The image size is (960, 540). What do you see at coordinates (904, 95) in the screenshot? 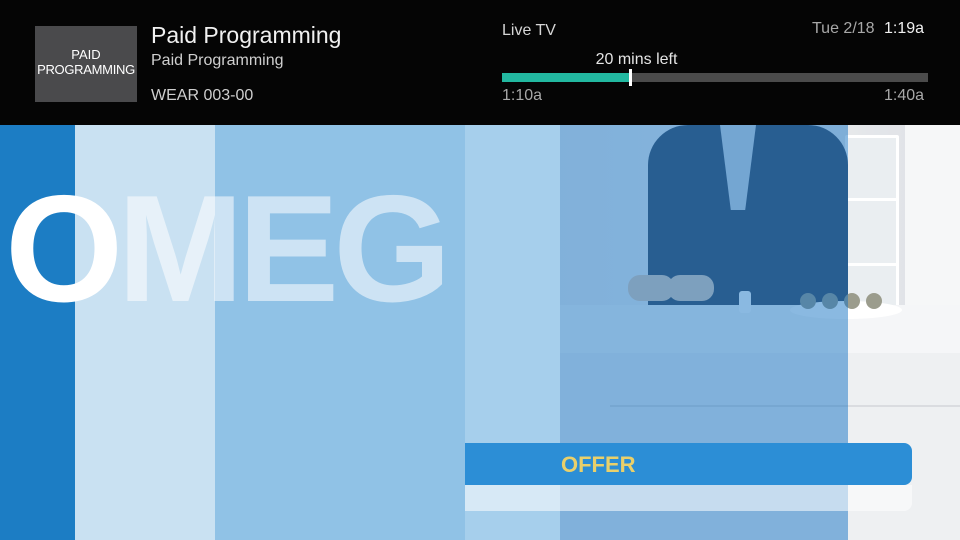
I see `program-end-time: 1:40a` at bounding box center [904, 95].